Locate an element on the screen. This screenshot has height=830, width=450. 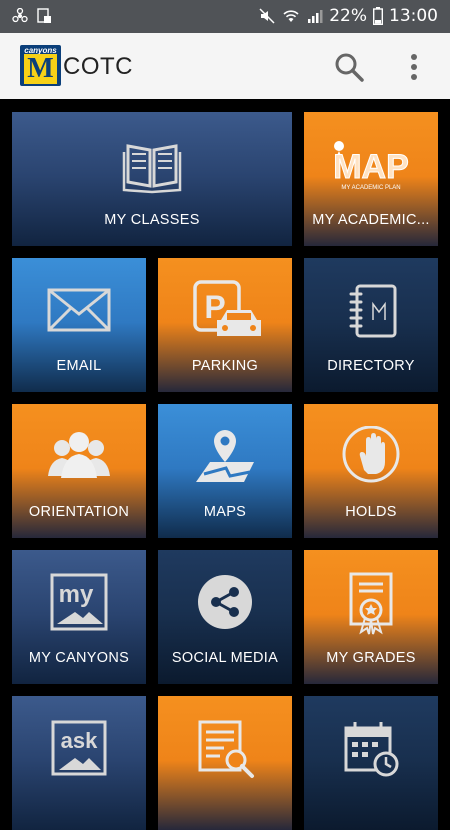
tile-ask: ask is located at coordinates (79, 763).